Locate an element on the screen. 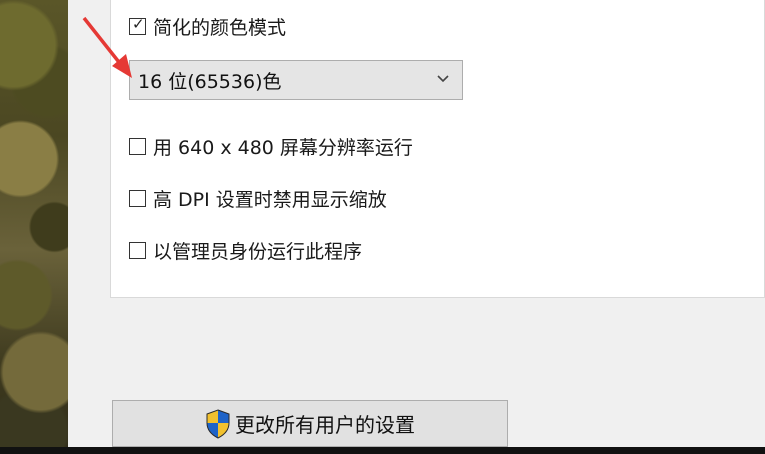 This screenshot has width=765, height=454. run-640x480-option: 用 640 x 480 屏幕分辨率运行 is located at coordinates (271, 146).